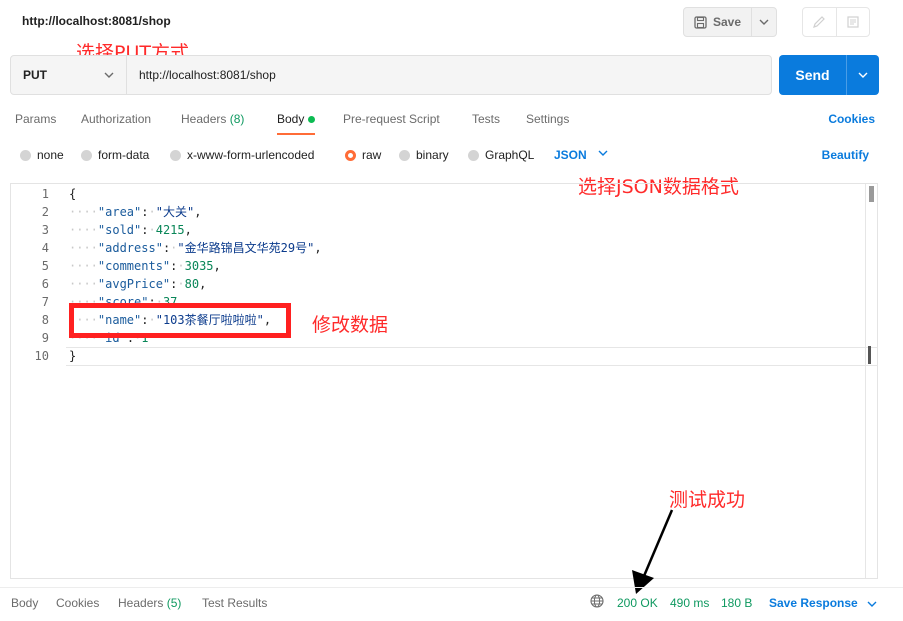 This screenshot has width=903, height=621. I want to click on response-tab-headers-label: Headers, so click(141, 603).